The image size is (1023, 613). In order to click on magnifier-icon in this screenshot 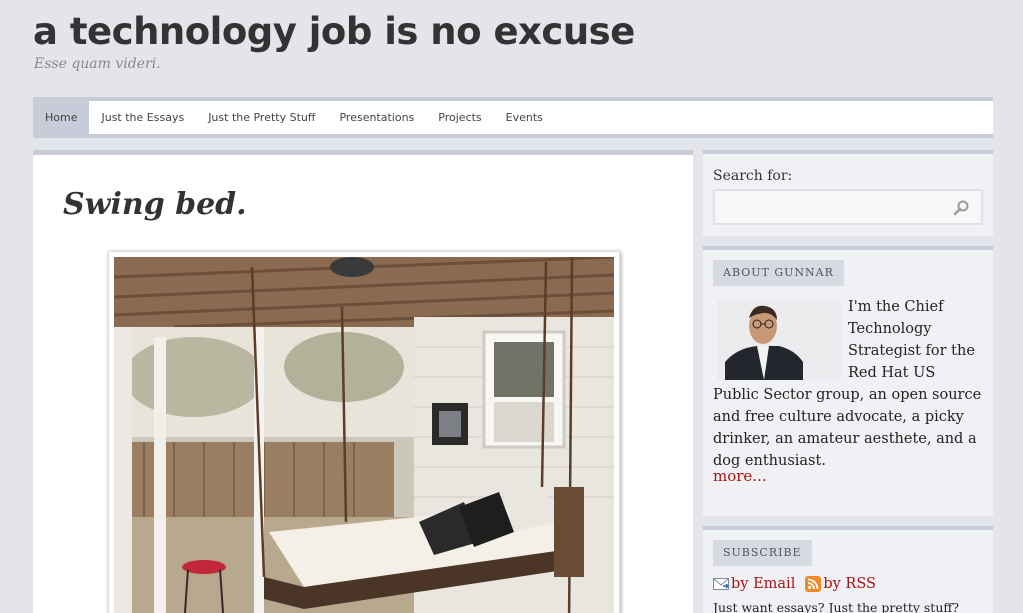, I will do `click(961, 208)`.